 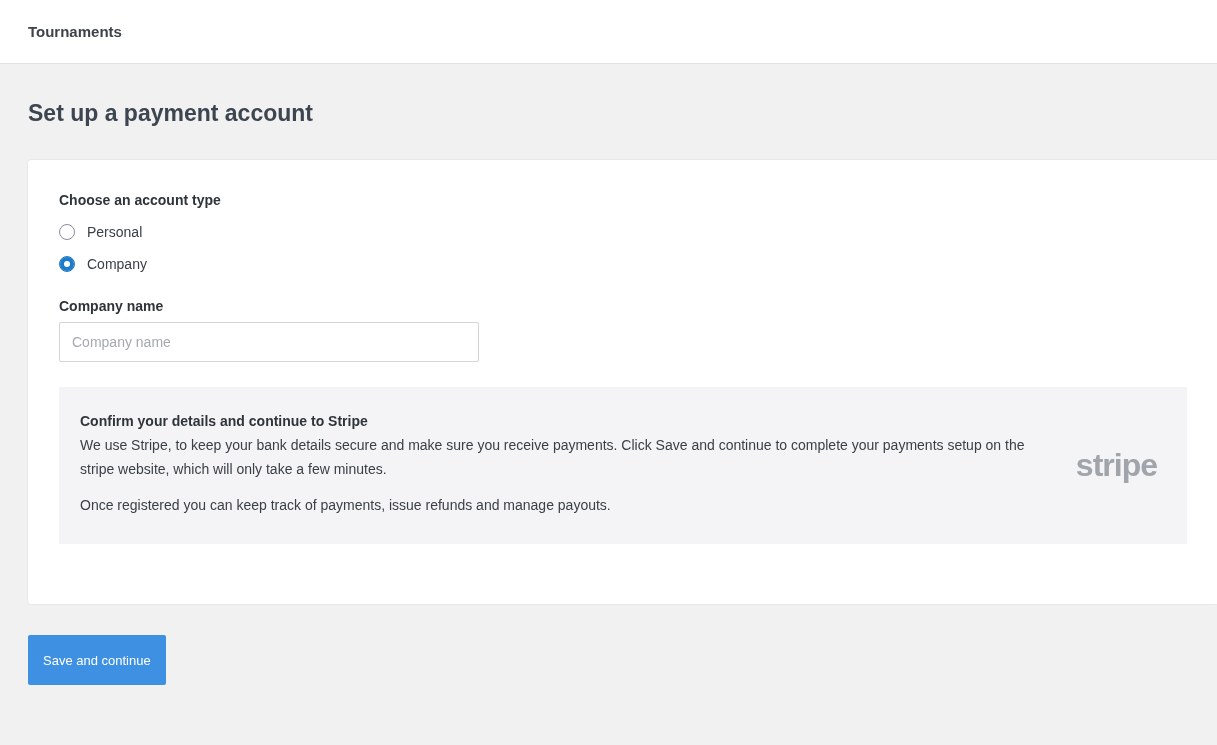 What do you see at coordinates (224, 421) in the screenshot?
I see `info-title: Confirm your details and continue to Stripe` at bounding box center [224, 421].